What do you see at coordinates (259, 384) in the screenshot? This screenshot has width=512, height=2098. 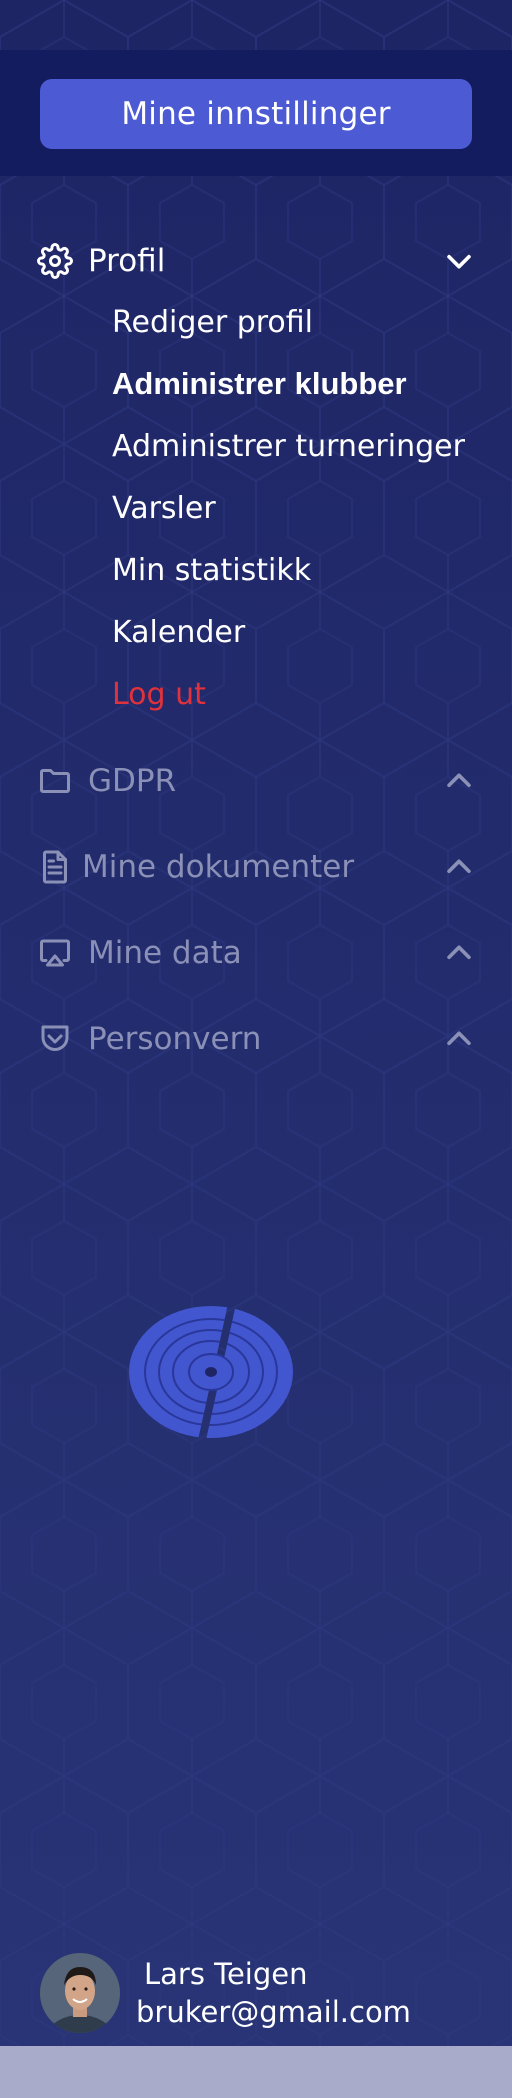 I see `submenu-item-manage-clubs: Administrer klubber` at bounding box center [259, 384].